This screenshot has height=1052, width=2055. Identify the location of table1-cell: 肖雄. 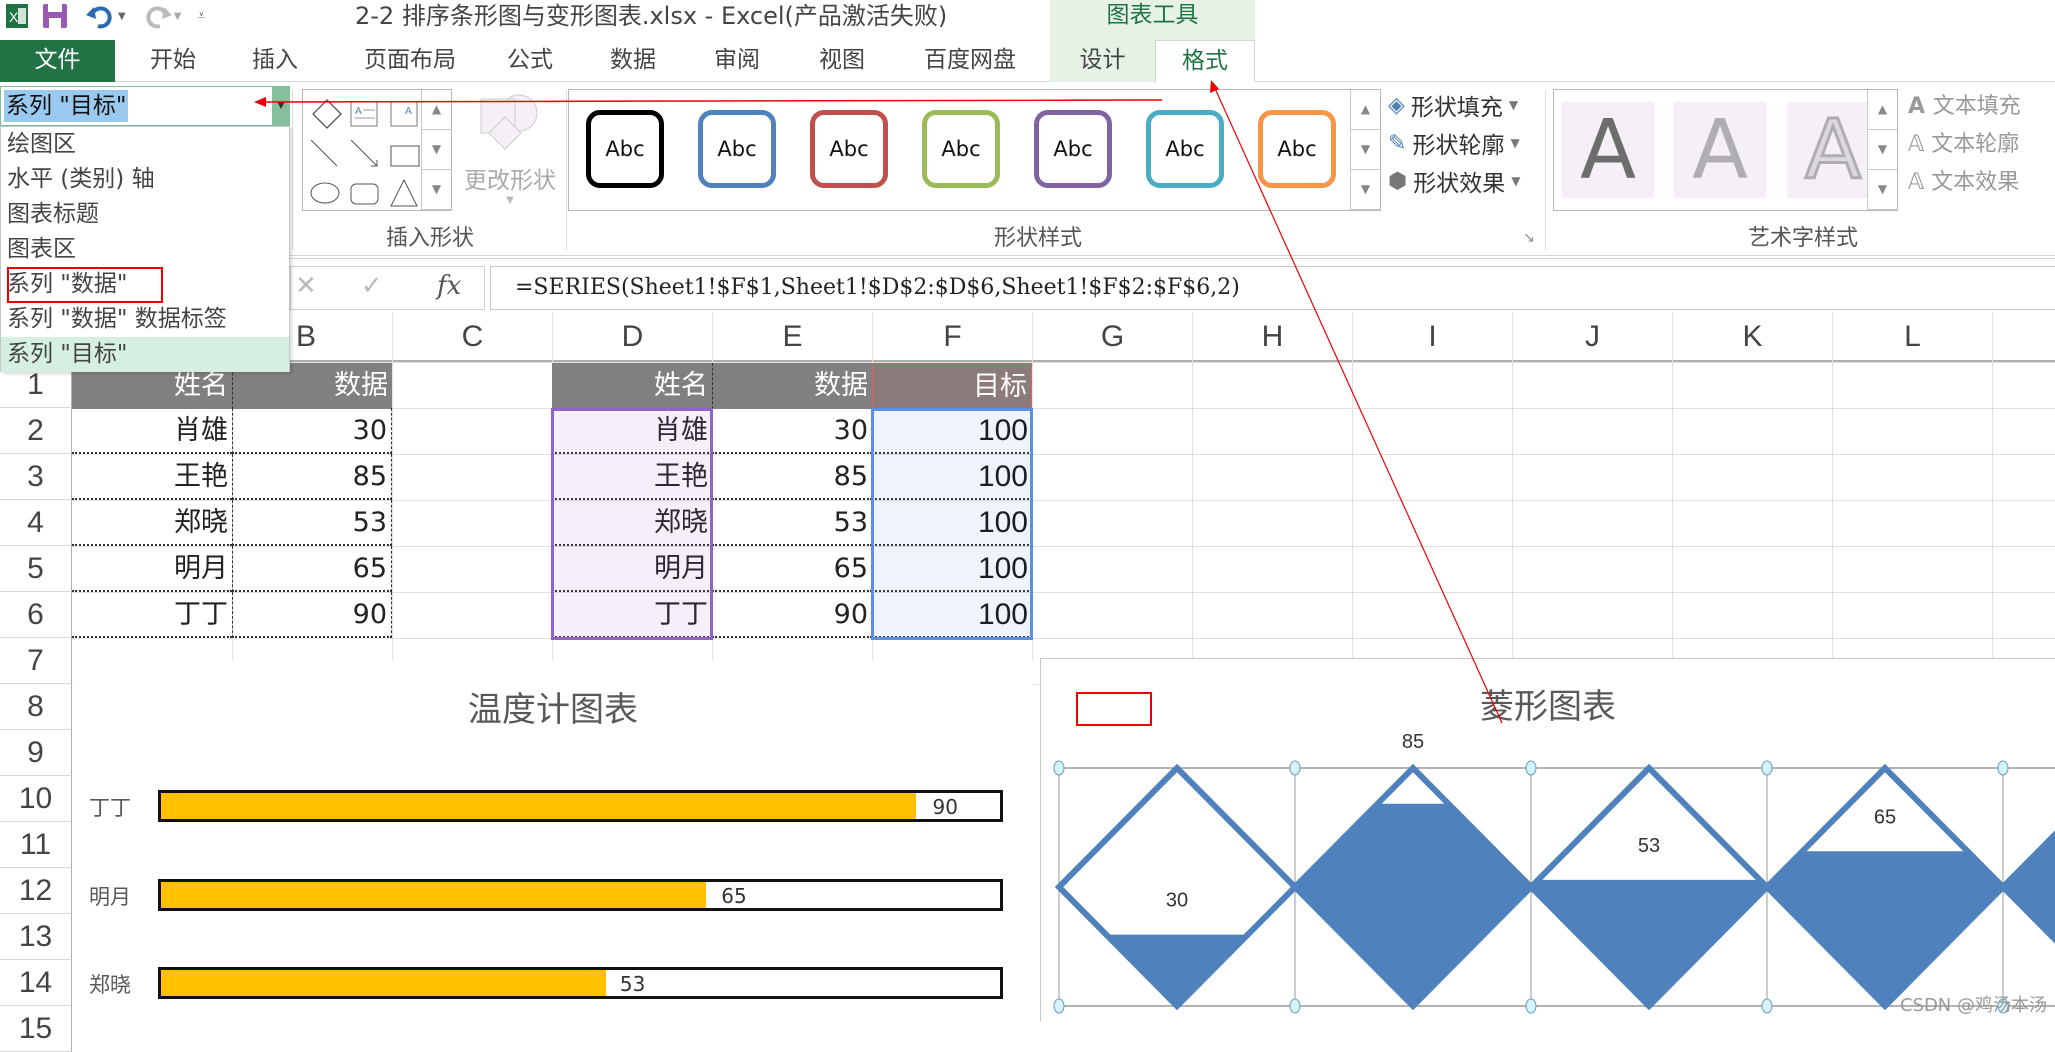
(152, 431).